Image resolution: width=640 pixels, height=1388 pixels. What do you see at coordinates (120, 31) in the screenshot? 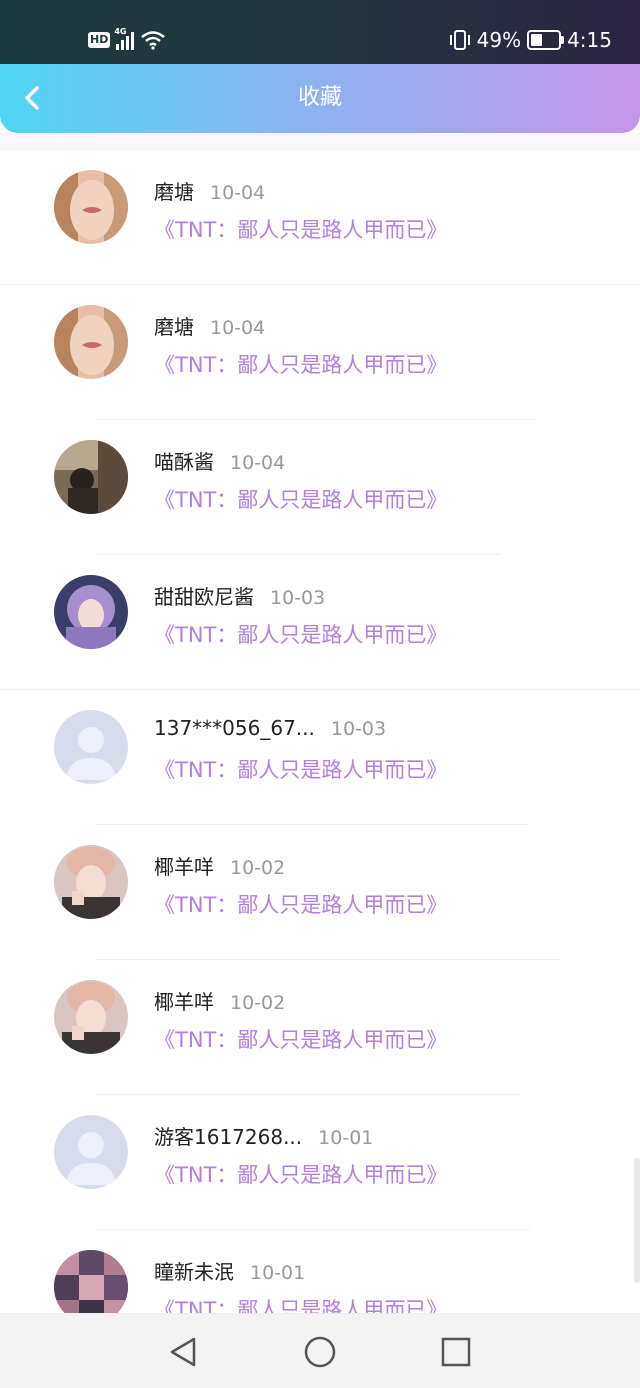
I see `network-type: 4G` at bounding box center [120, 31].